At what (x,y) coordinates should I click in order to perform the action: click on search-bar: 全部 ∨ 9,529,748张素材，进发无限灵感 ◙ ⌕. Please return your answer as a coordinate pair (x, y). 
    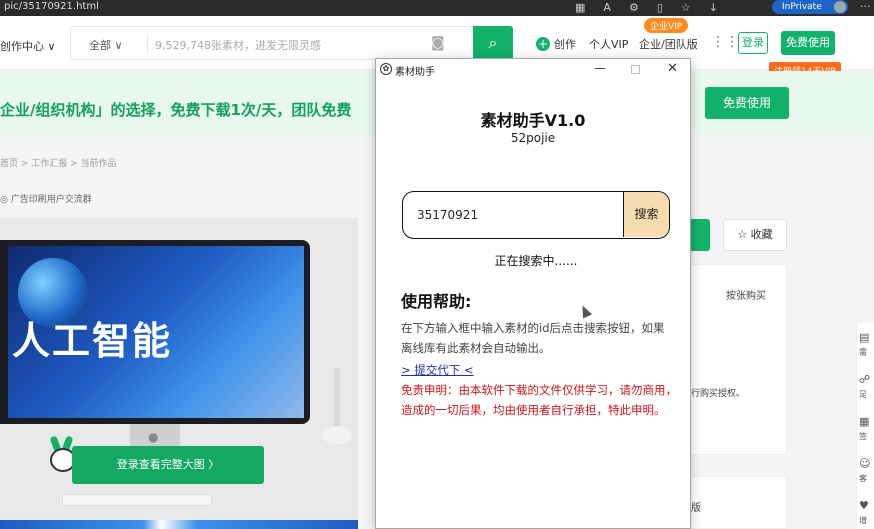
    Looking at the image, I should click on (291, 43).